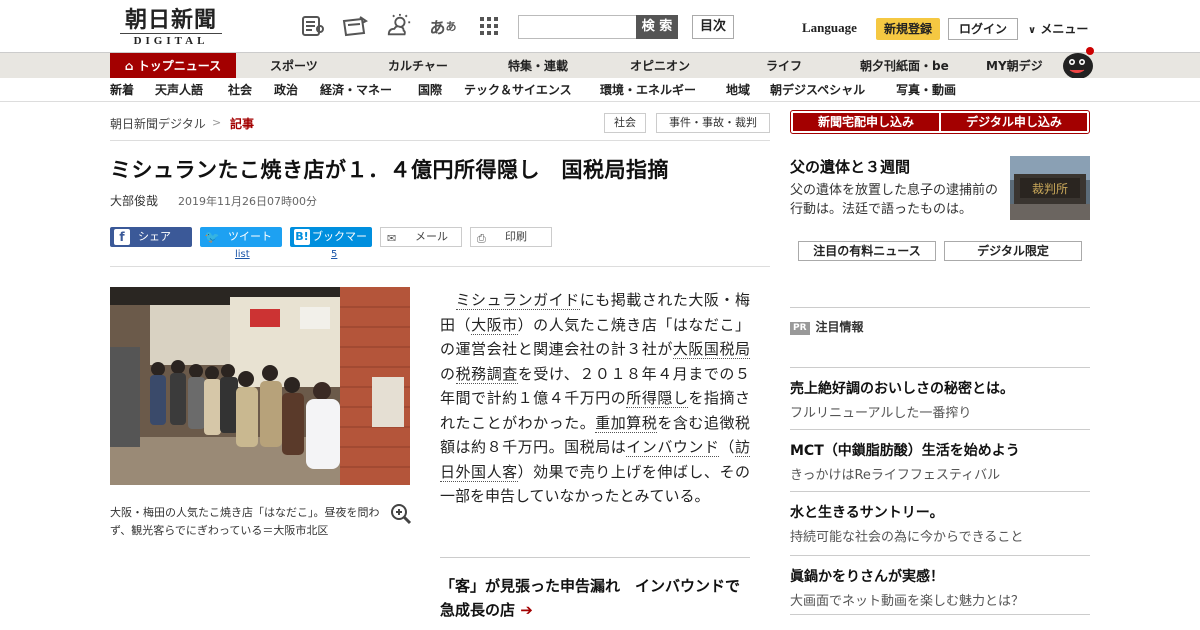 This screenshot has width=1200, height=630. I want to click on mail-share-button: ✉ メール, so click(421, 237).